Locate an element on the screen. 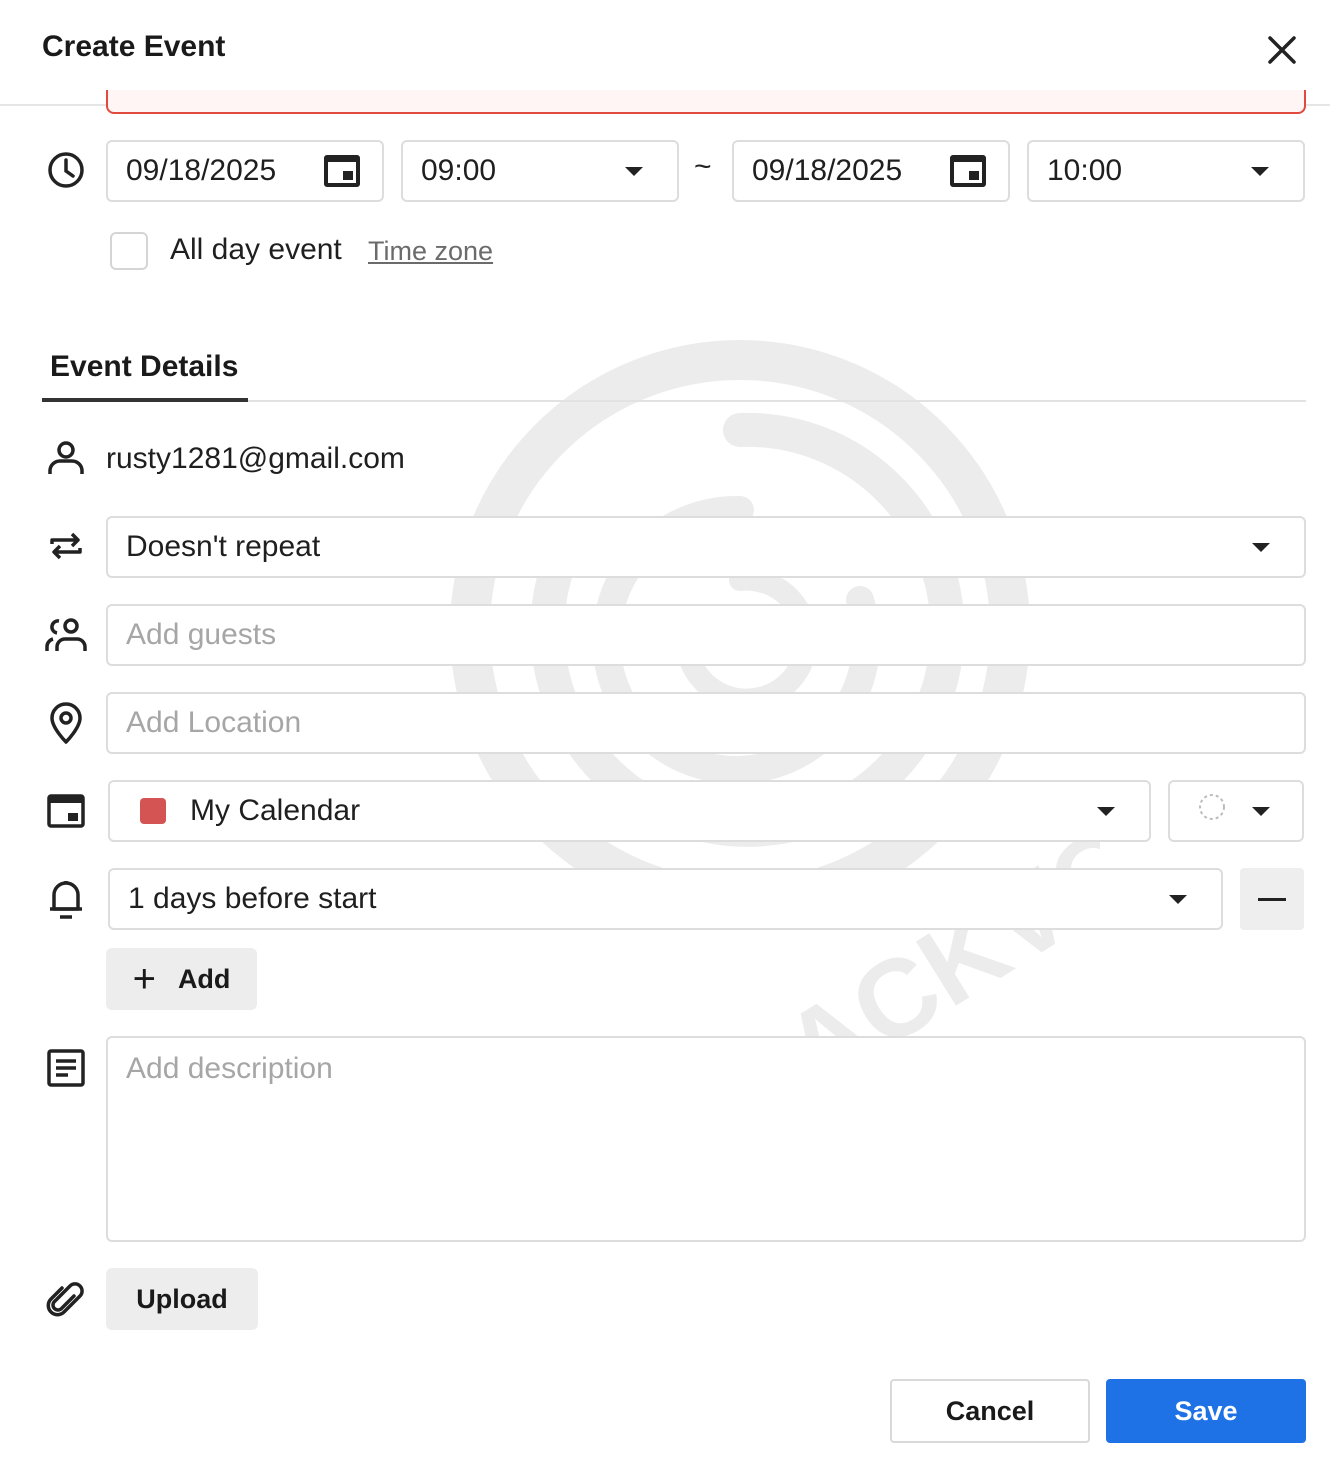 The height and width of the screenshot is (1462, 1330). tab-event-details: Event Details is located at coordinates (145, 376).